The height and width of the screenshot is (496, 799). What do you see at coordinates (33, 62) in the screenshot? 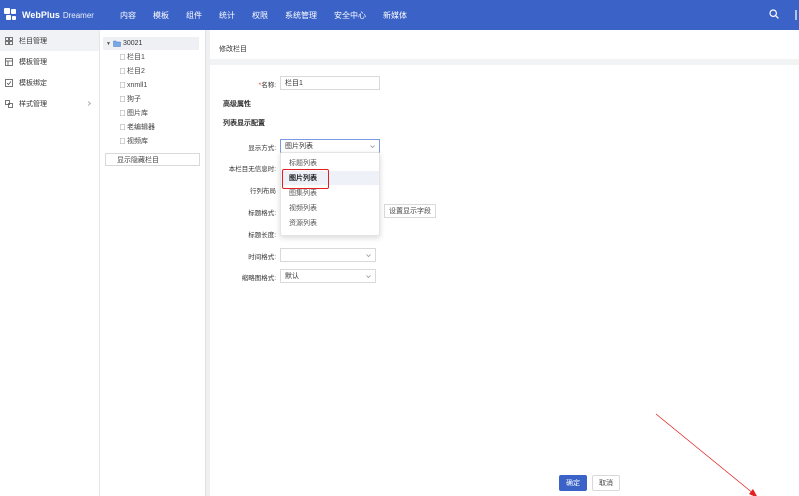
I see `sidebar-item-label: 模板管理` at bounding box center [33, 62].